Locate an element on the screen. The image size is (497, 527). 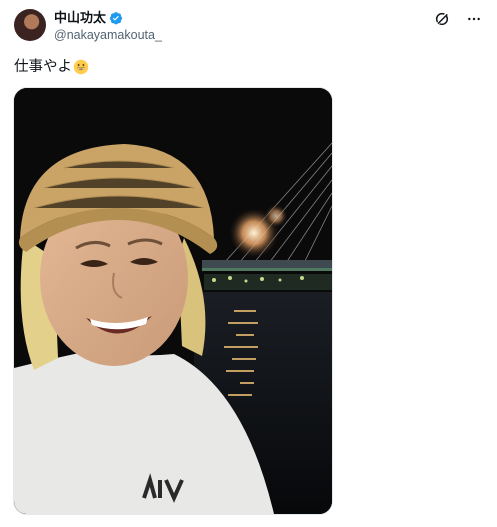
post-header-actions is located at coordinates (458, 19).